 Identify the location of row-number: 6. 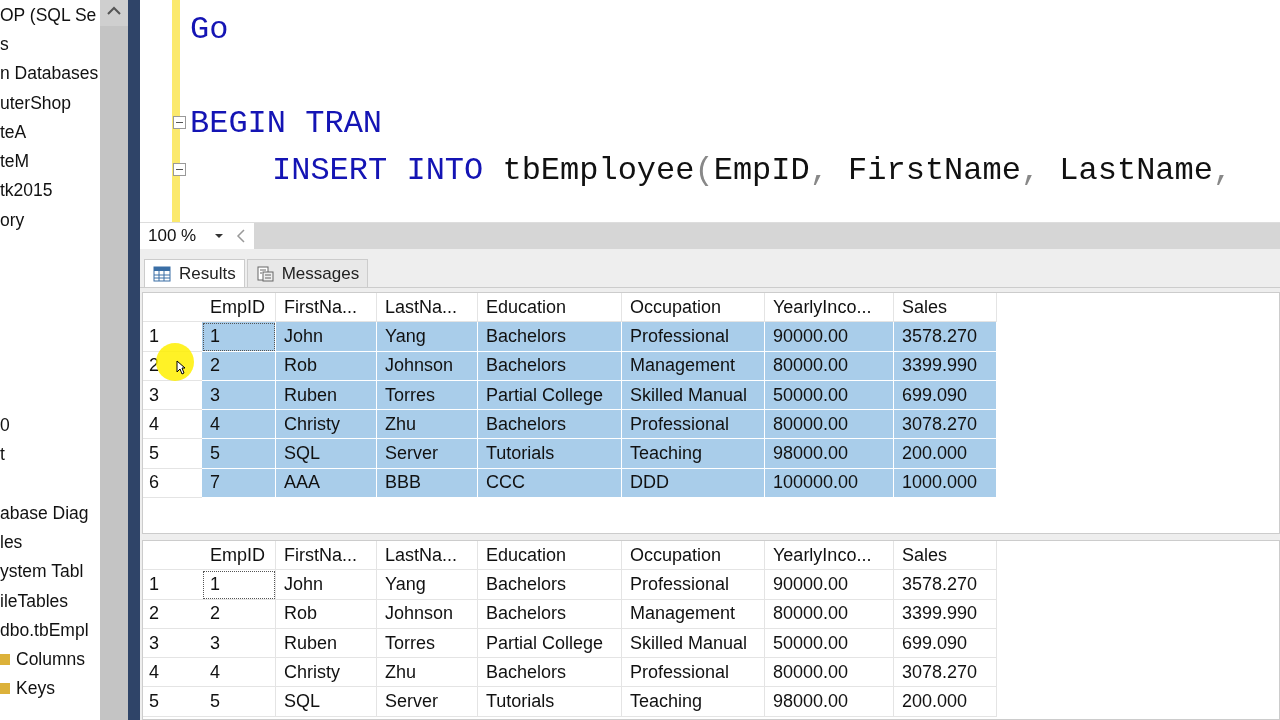
(154, 483).